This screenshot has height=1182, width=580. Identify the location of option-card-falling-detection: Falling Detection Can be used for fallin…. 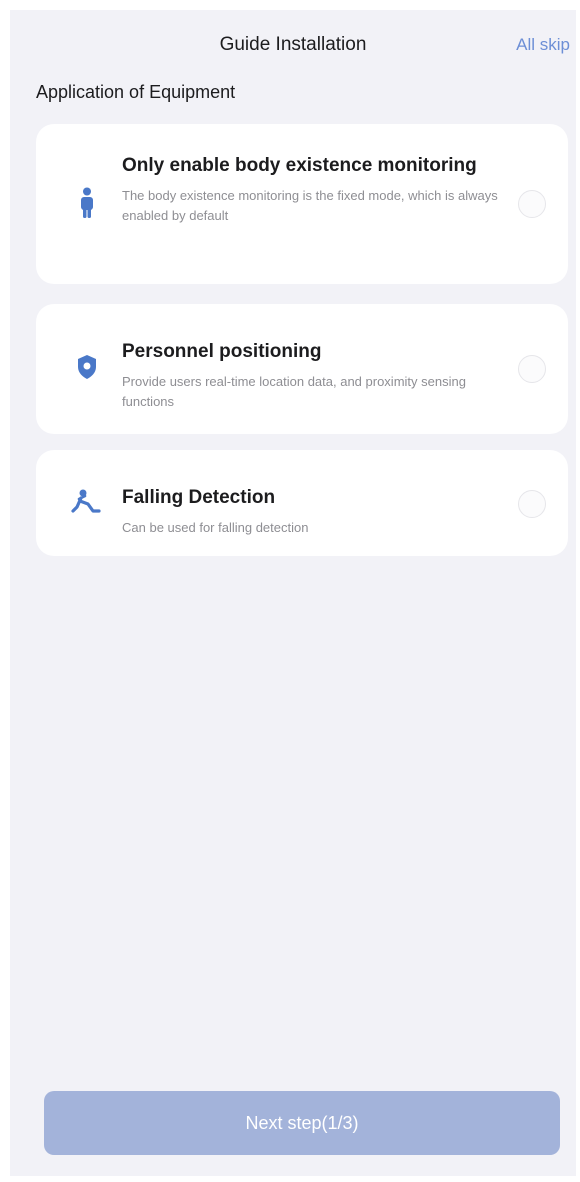
(302, 503).